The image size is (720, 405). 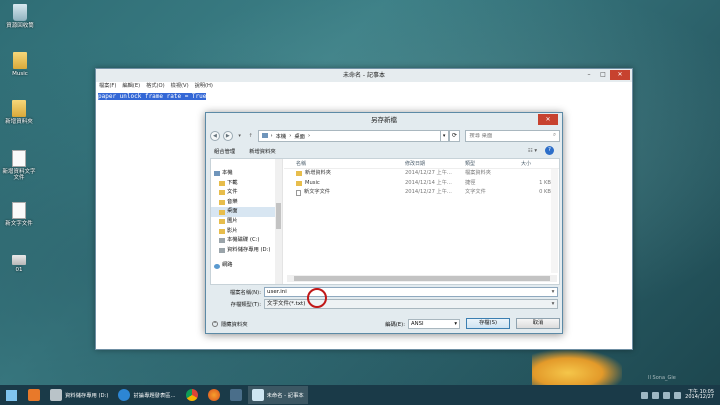 I want to click on menu-view: 檢視(V), so click(x=180, y=86).